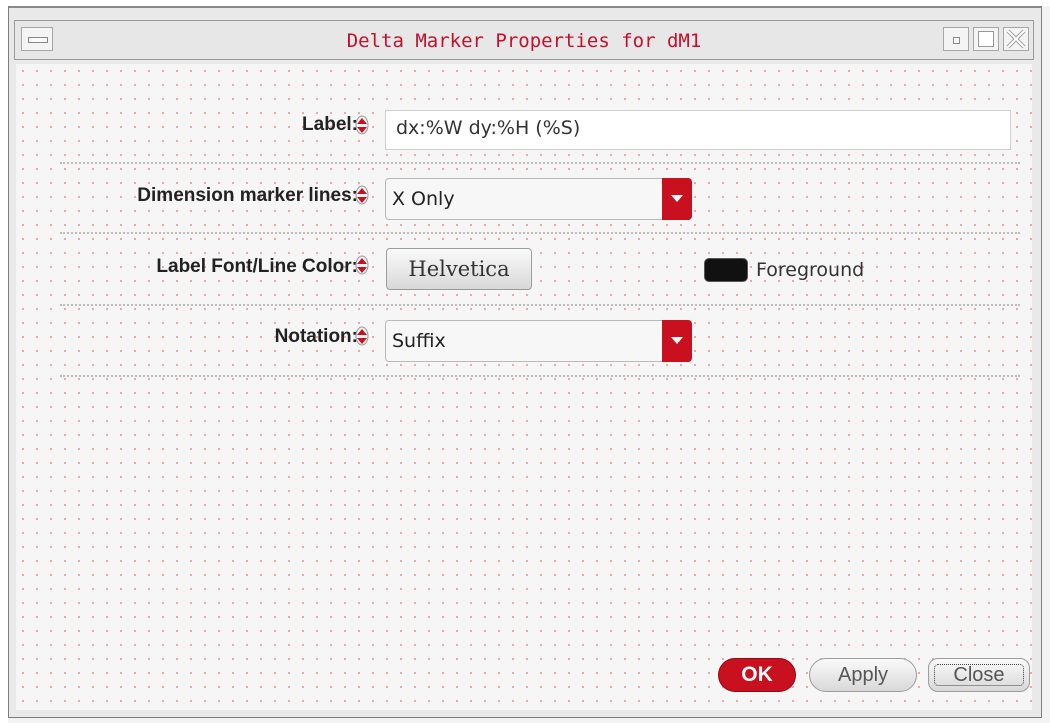 The height and width of the screenshot is (723, 1050). What do you see at coordinates (247, 195) in the screenshot?
I see `dimension-marker-lines-label: Dimension marker lines:` at bounding box center [247, 195].